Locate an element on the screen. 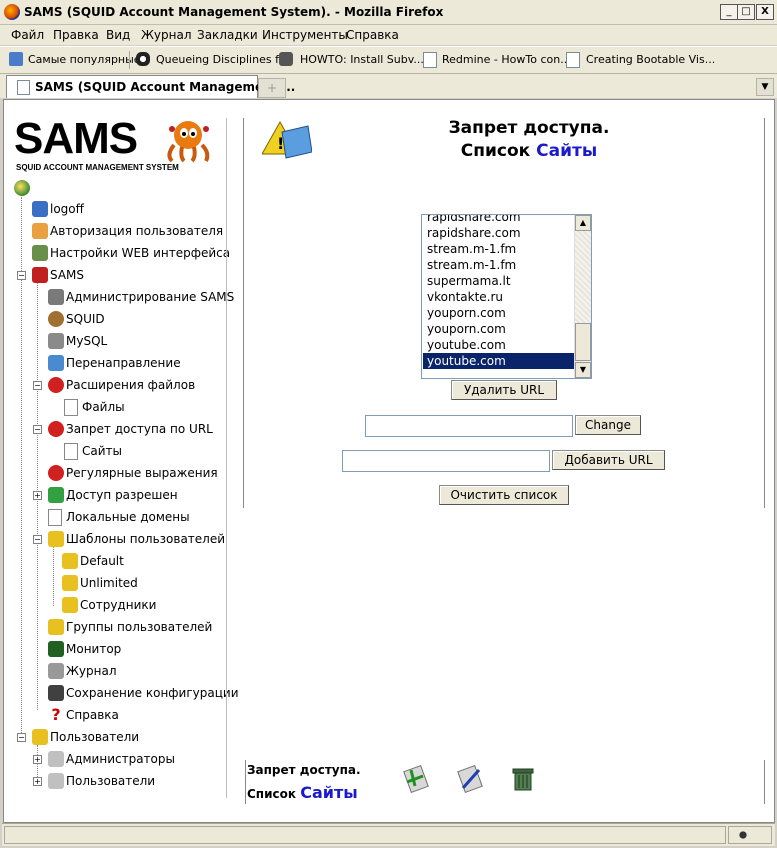 Image resolution: width=777 pixels, height=848 pixels. bookmark-most-visited: Самые популярные is located at coordinates (84, 59).